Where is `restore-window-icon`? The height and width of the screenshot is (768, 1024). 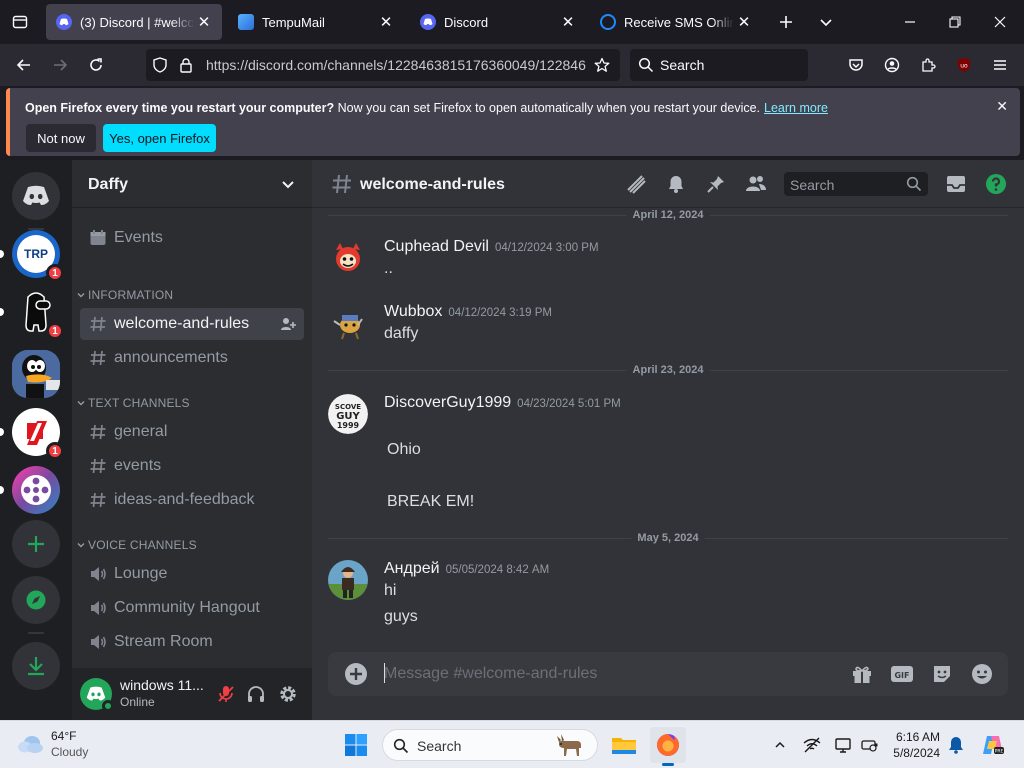
restore-window-icon is located at coordinates (955, 22).